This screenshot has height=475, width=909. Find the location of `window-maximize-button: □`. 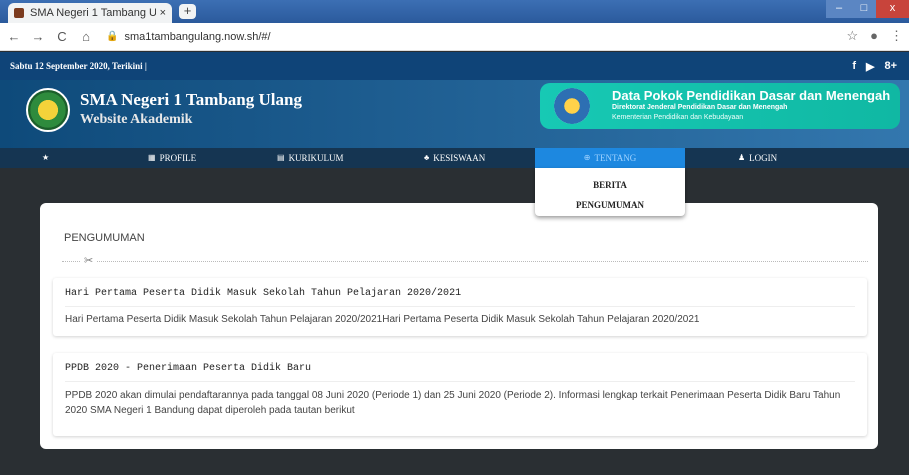

window-maximize-button: □ is located at coordinates (864, 9).